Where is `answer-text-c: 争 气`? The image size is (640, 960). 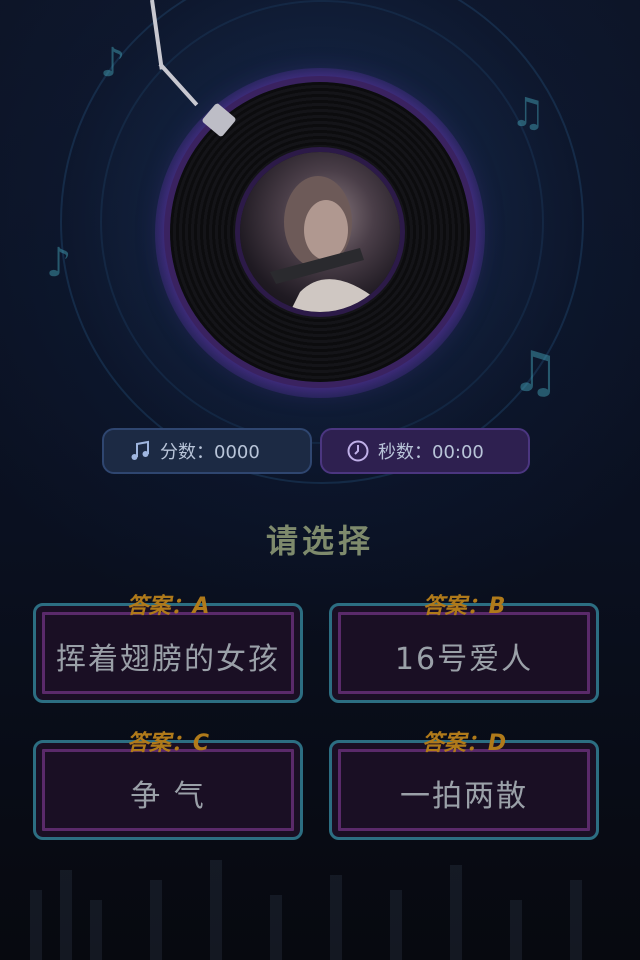 answer-text-c: 争 气 is located at coordinates (168, 796).